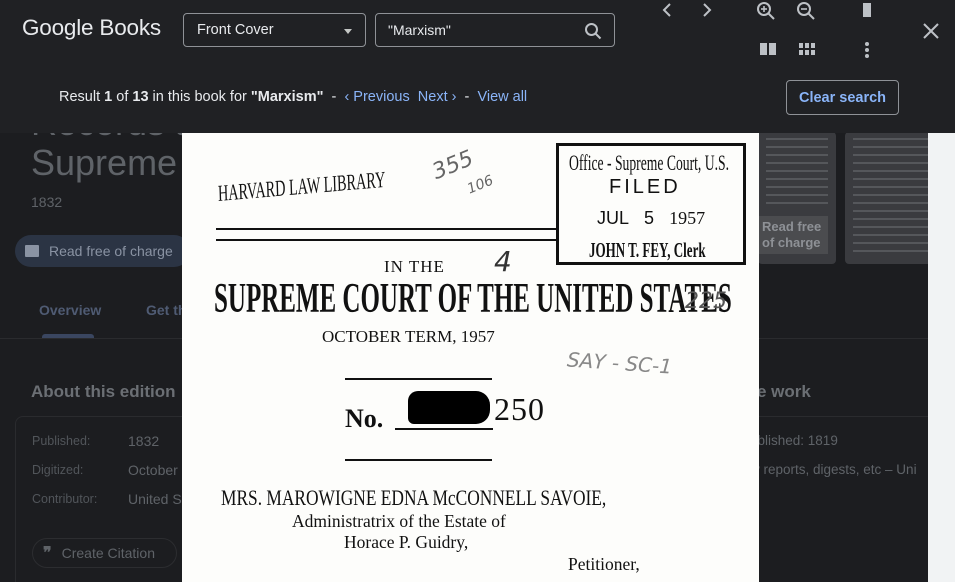 This screenshot has width=955, height=582. What do you see at coordinates (157, 499) in the screenshot?
I see `contributor-value: United St` at bounding box center [157, 499].